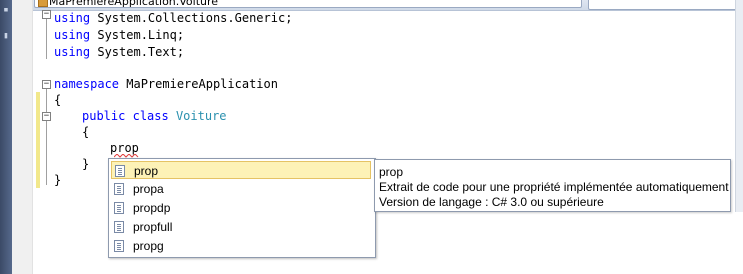 This screenshot has height=274, width=743. Describe the element at coordinates (104, 116) in the screenshot. I see `public-keyword: public` at that location.